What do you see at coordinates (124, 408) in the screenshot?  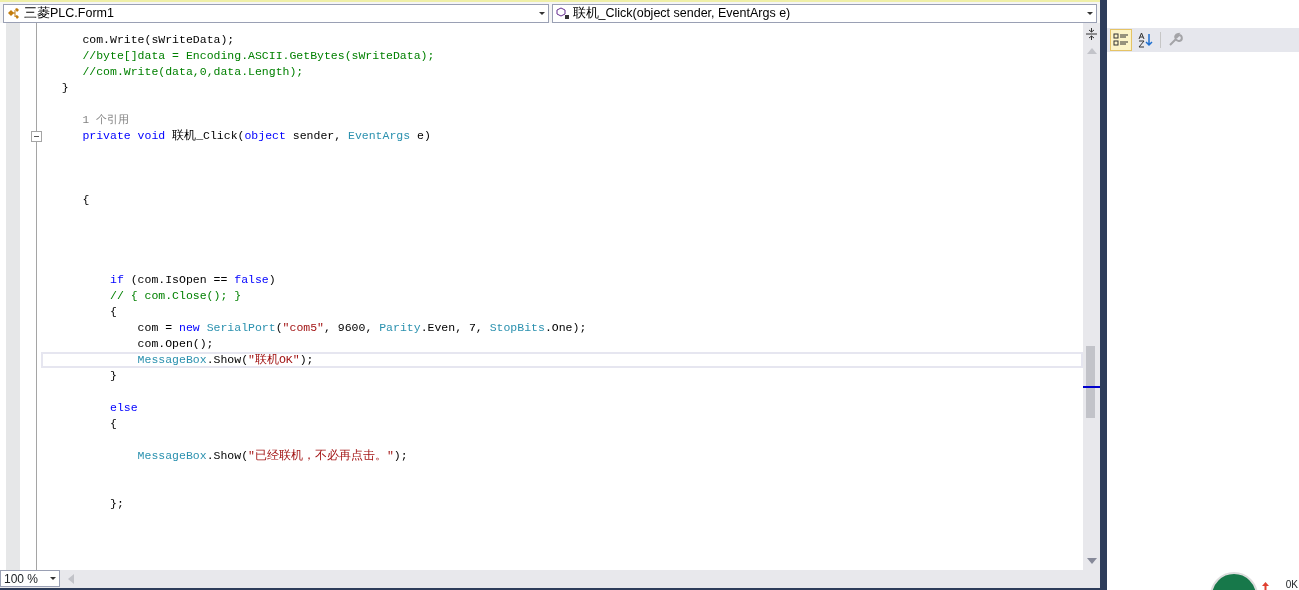 I see `code-line: else` at bounding box center [124, 408].